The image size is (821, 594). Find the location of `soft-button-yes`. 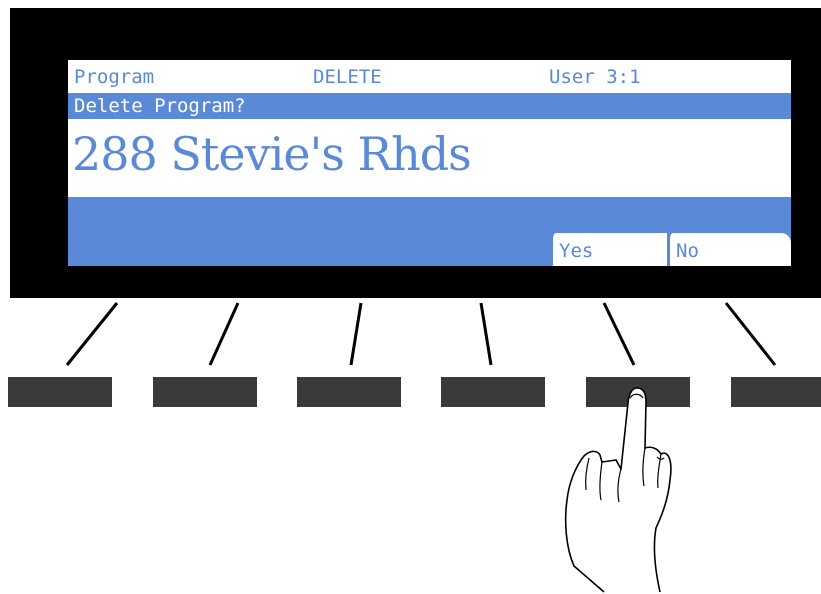

soft-button-yes is located at coordinates (638, 392).